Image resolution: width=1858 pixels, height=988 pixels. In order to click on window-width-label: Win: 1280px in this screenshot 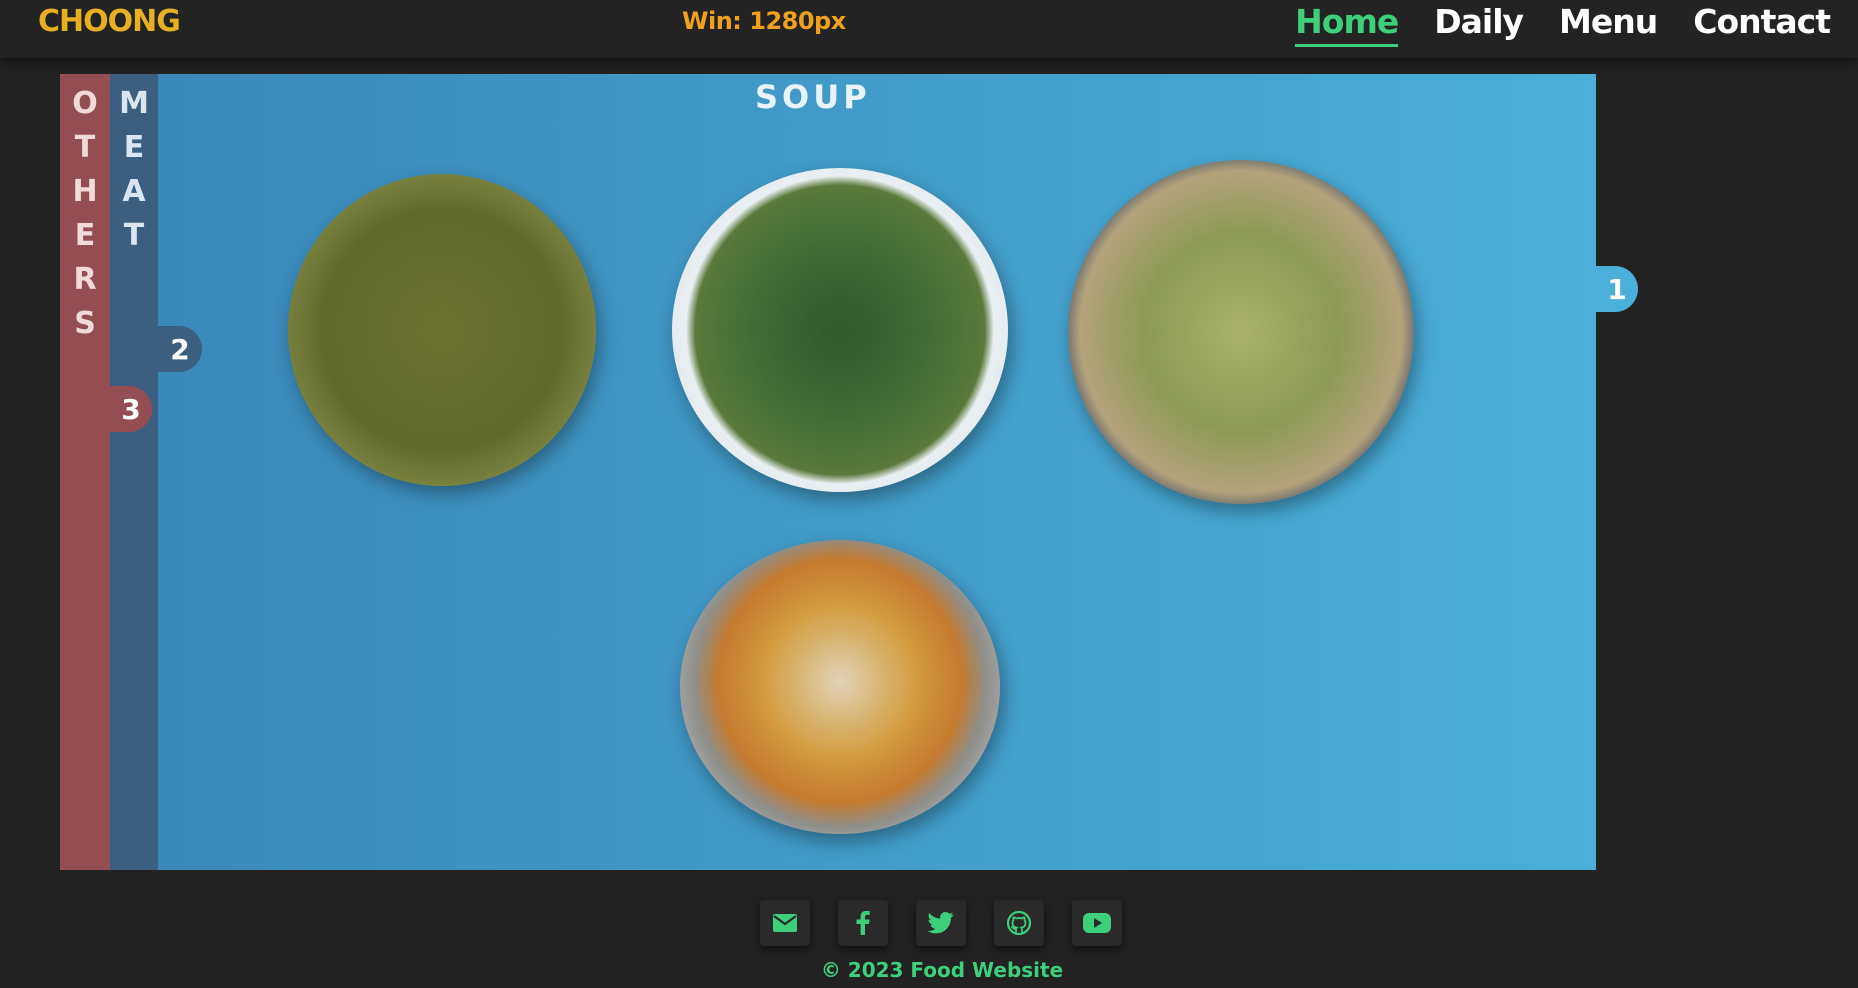, I will do `click(764, 21)`.